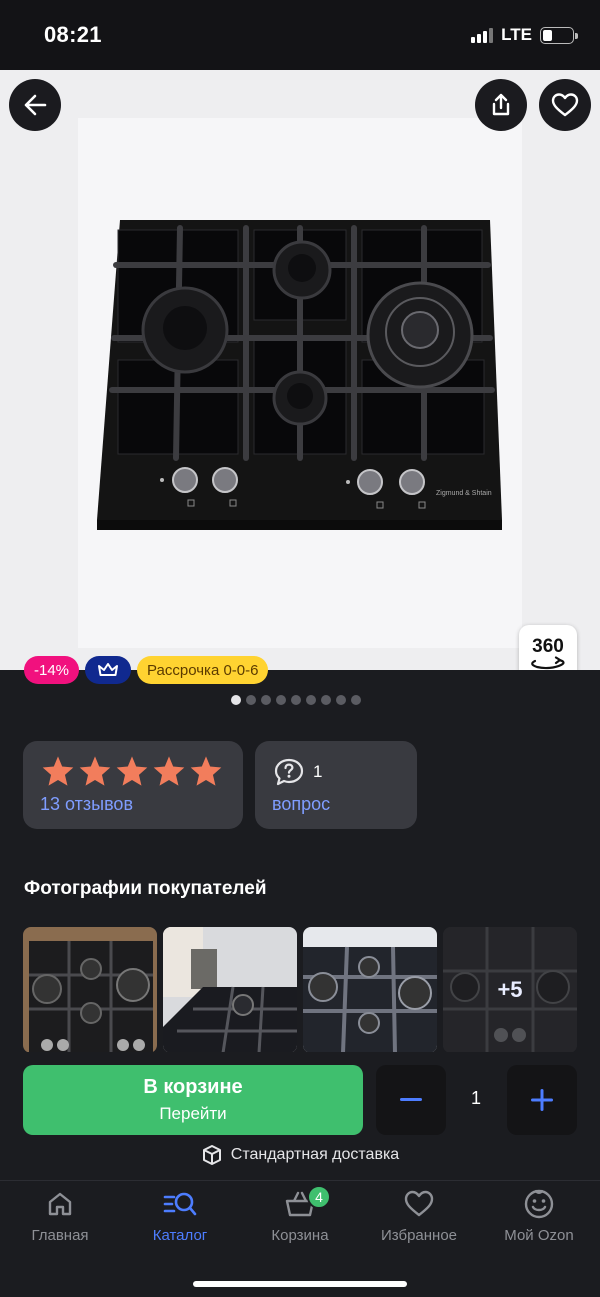 This screenshot has height=1297, width=600. Describe the element at coordinates (300, 1284) in the screenshot. I see `home-indicator` at that location.